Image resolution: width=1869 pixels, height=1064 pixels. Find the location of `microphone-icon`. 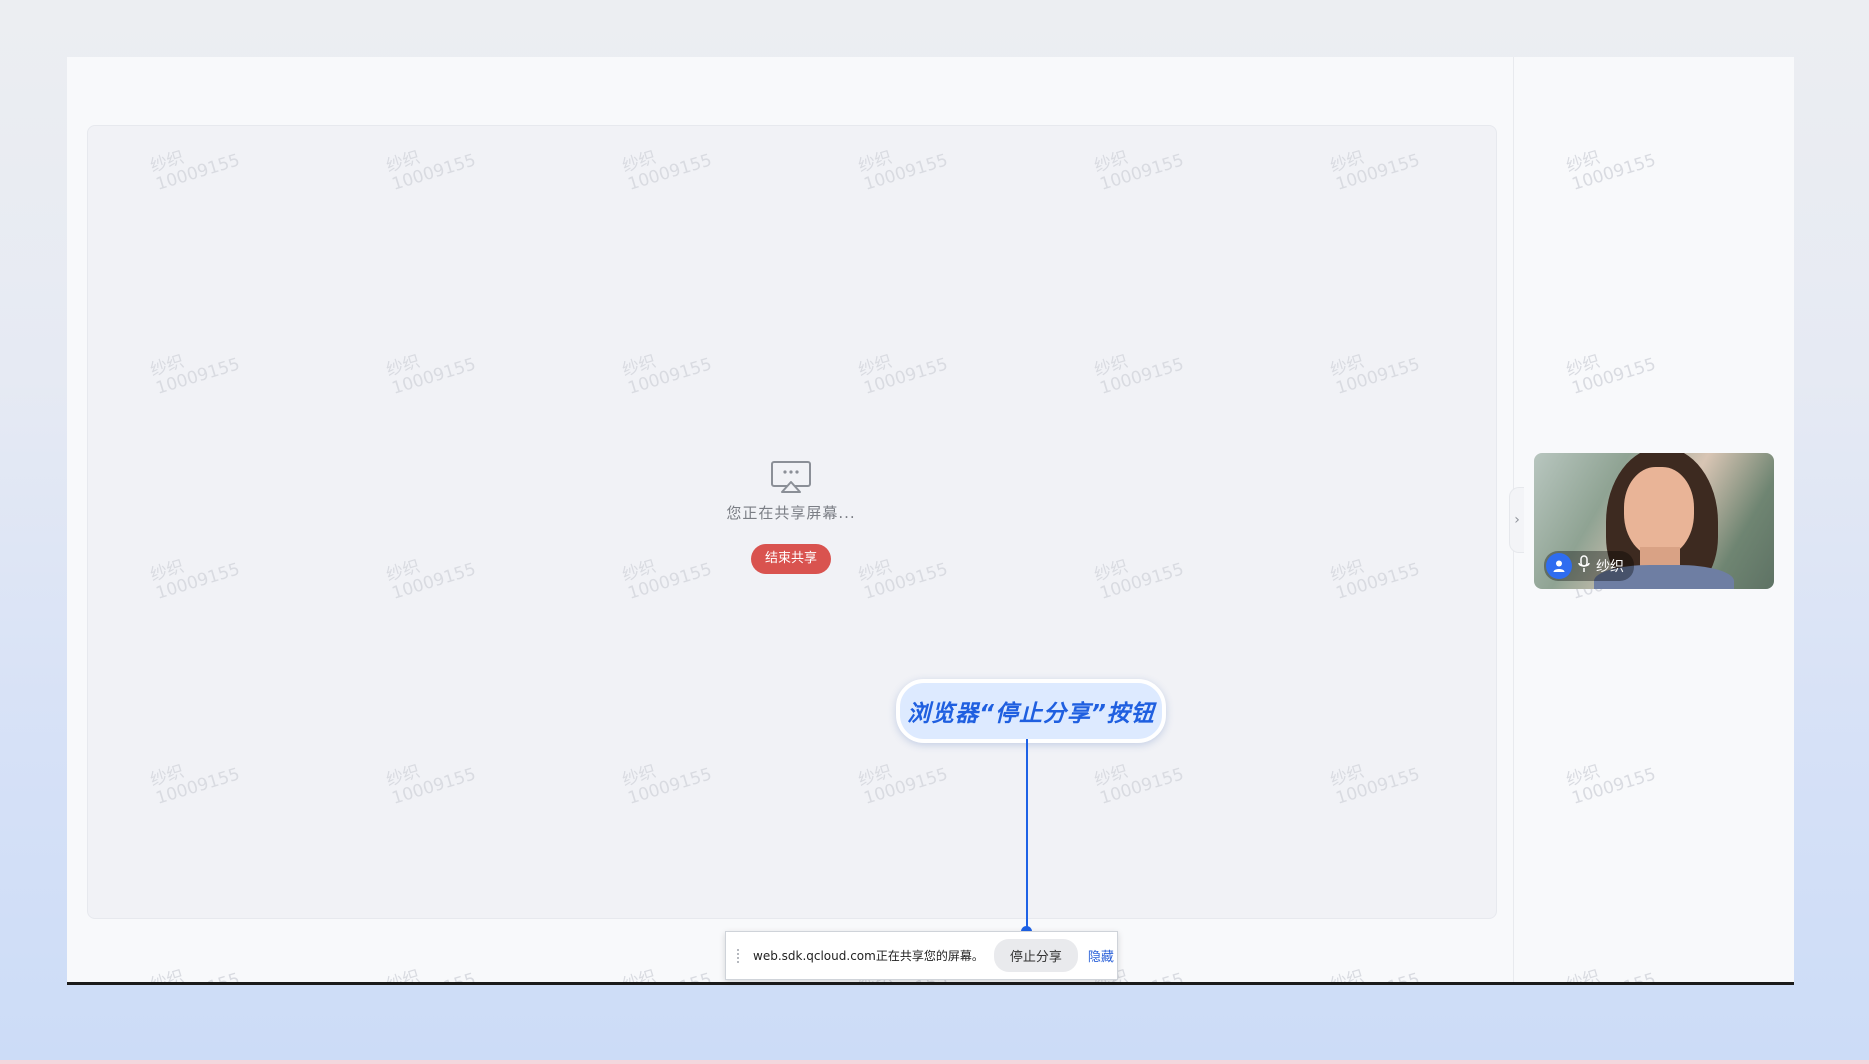

microphone-icon is located at coordinates (1584, 566).